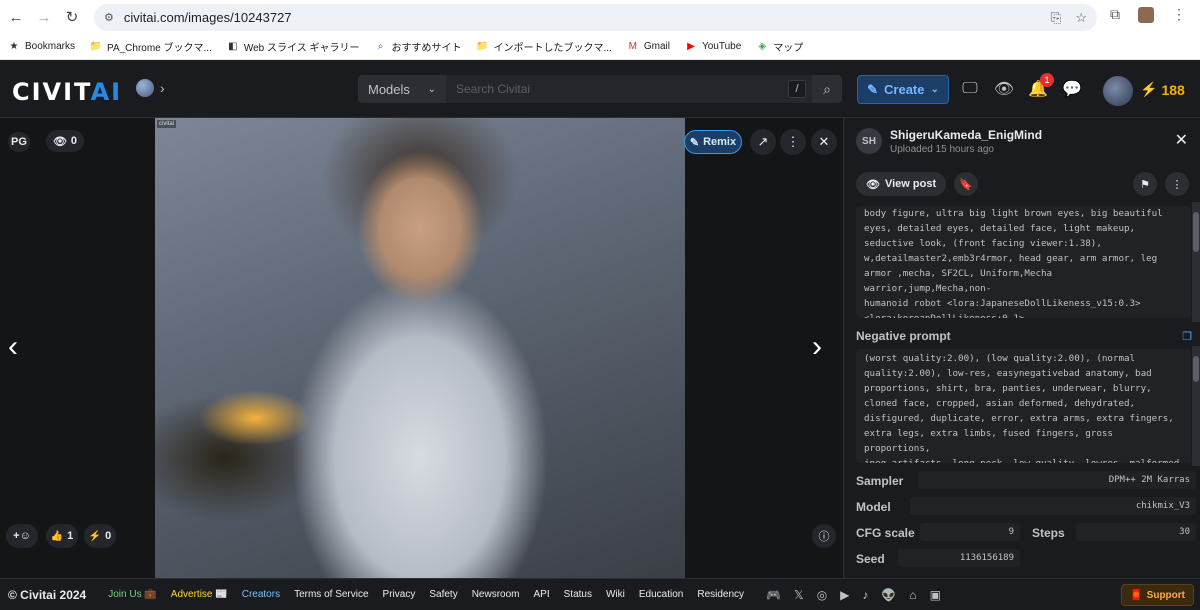  I want to click on footer-link: Privacy, so click(399, 594).